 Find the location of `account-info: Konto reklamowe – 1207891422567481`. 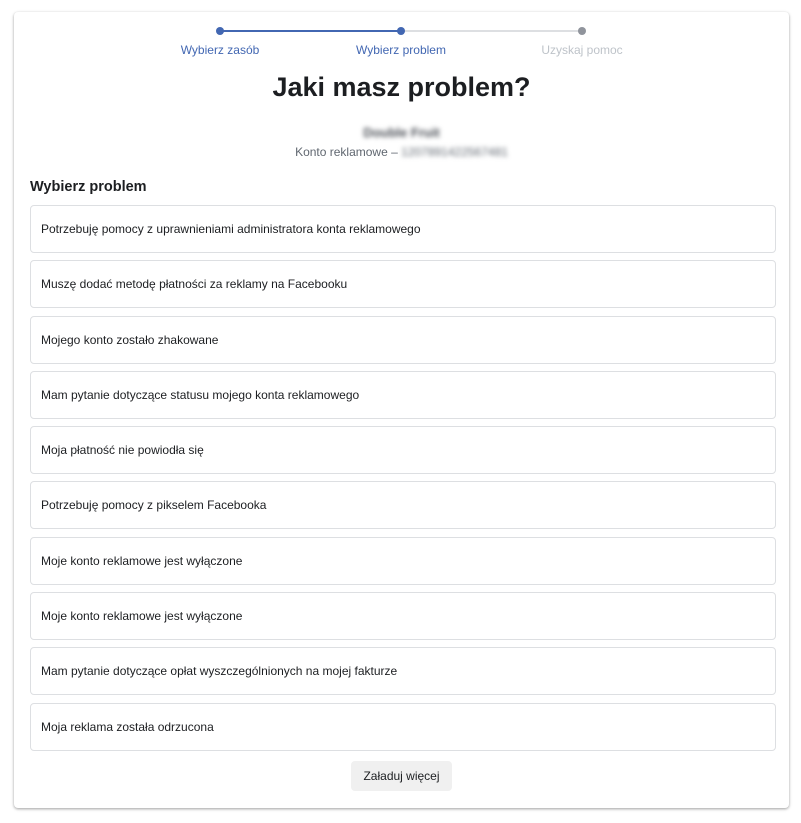

account-info: Konto reklamowe – 1207891422567481 is located at coordinates (401, 152).